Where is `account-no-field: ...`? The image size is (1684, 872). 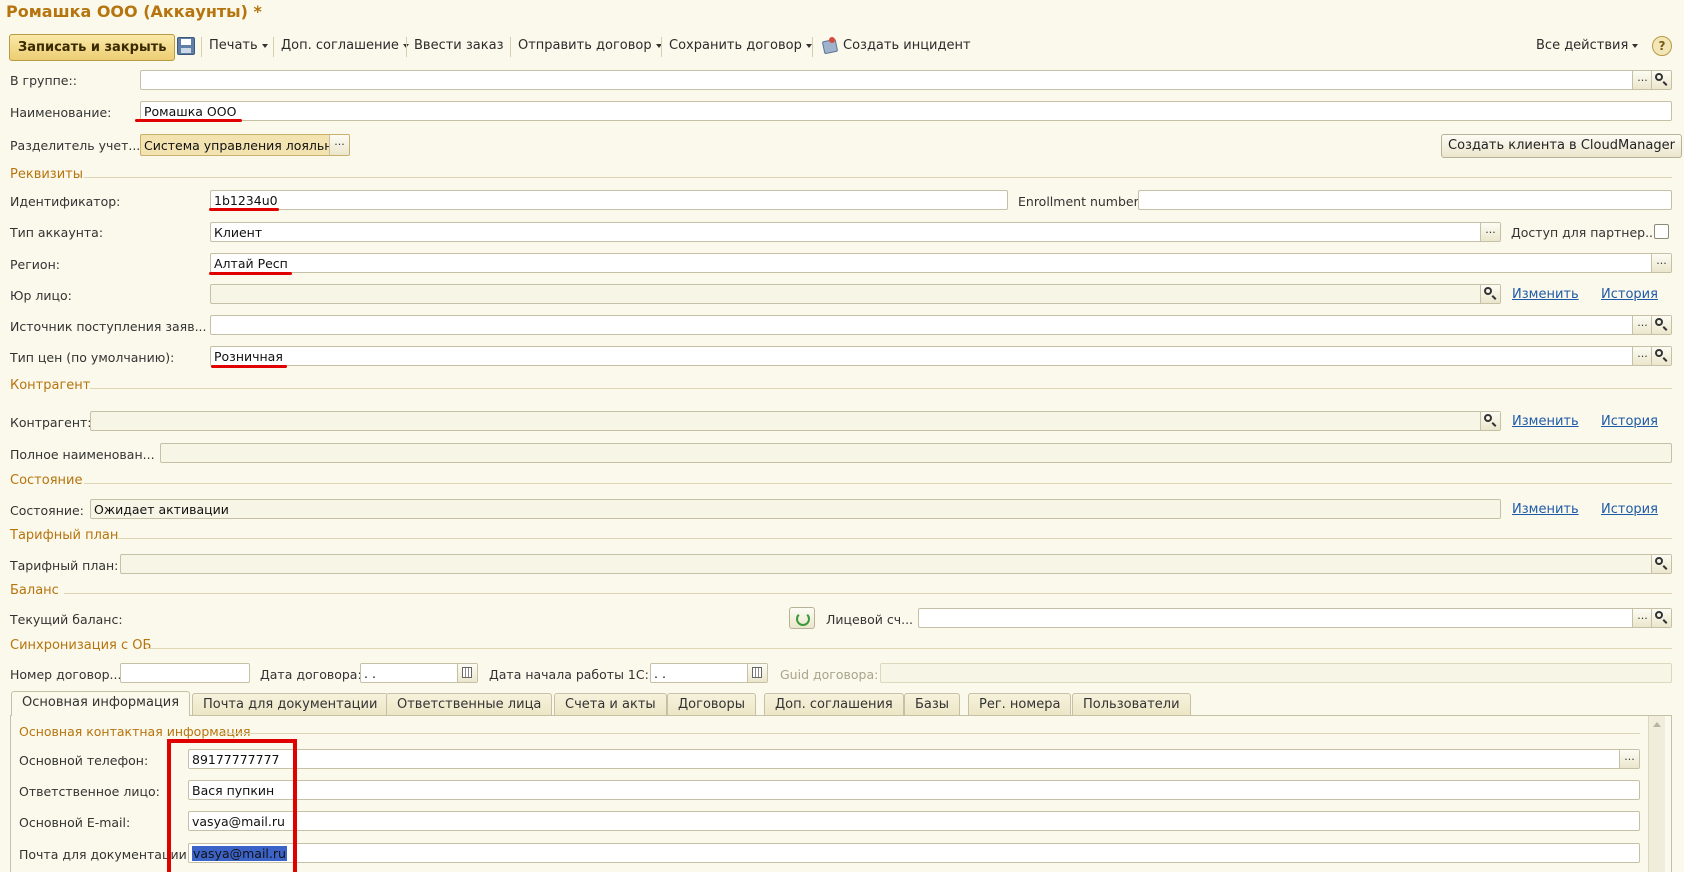 account-no-field: ... is located at coordinates (1295, 618).